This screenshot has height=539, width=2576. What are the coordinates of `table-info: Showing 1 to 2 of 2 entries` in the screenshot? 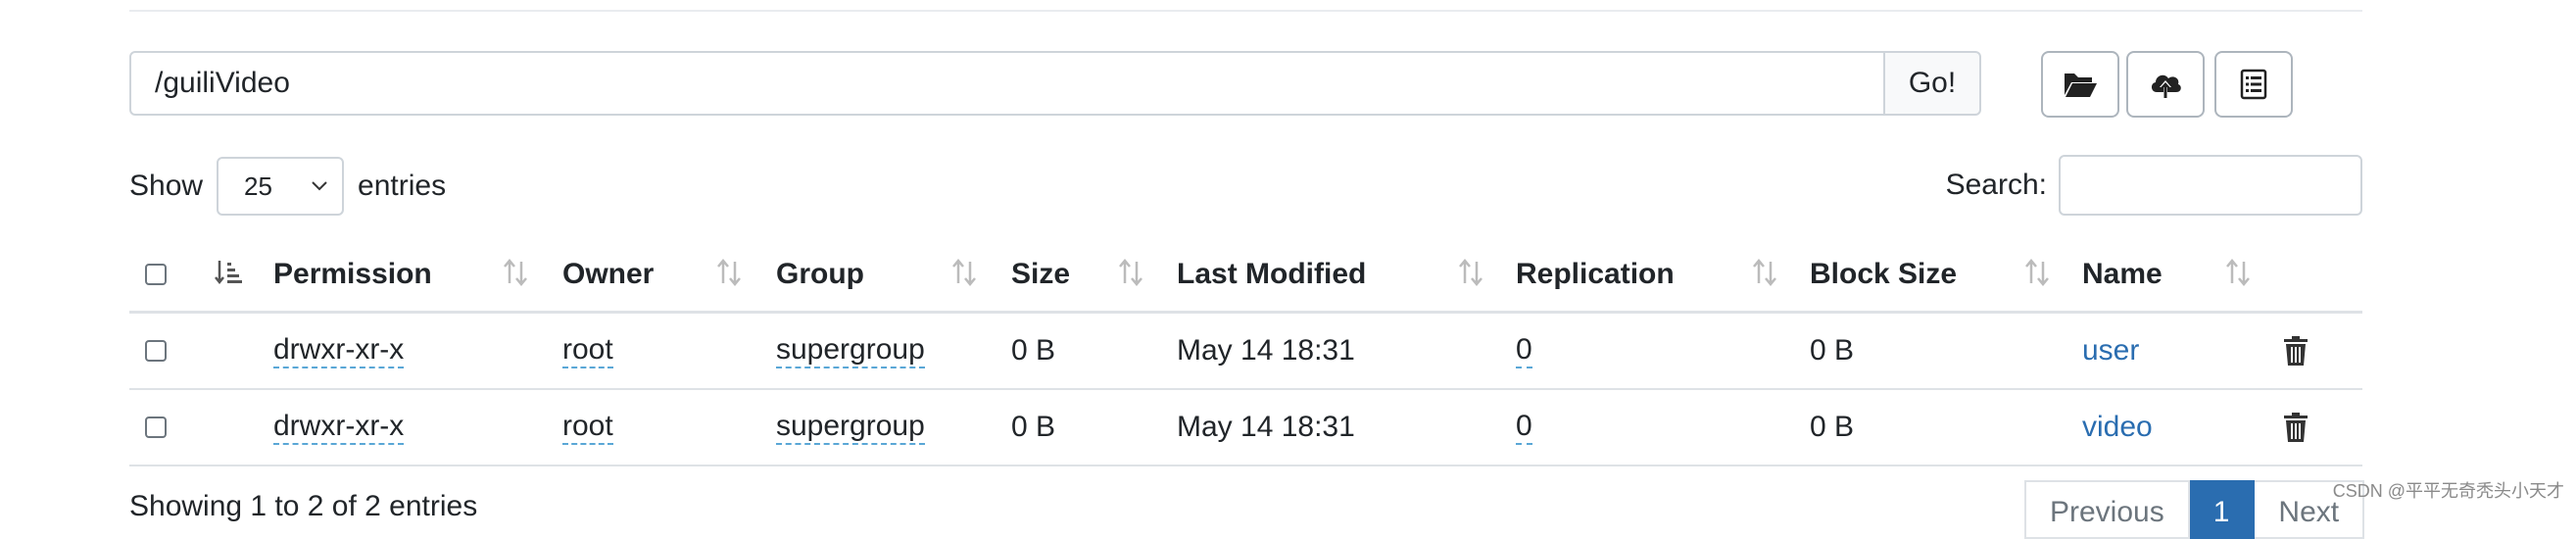 It's located at (303, 506).